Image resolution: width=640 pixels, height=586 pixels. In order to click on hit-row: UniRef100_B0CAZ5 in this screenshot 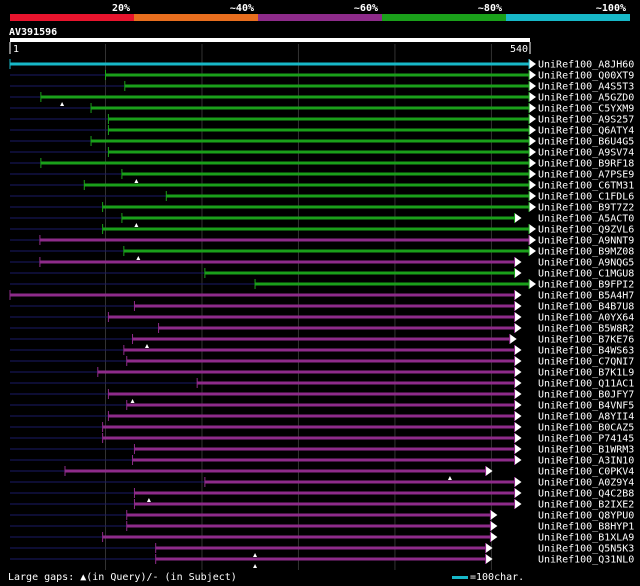, I will do `click(322, 428)`.